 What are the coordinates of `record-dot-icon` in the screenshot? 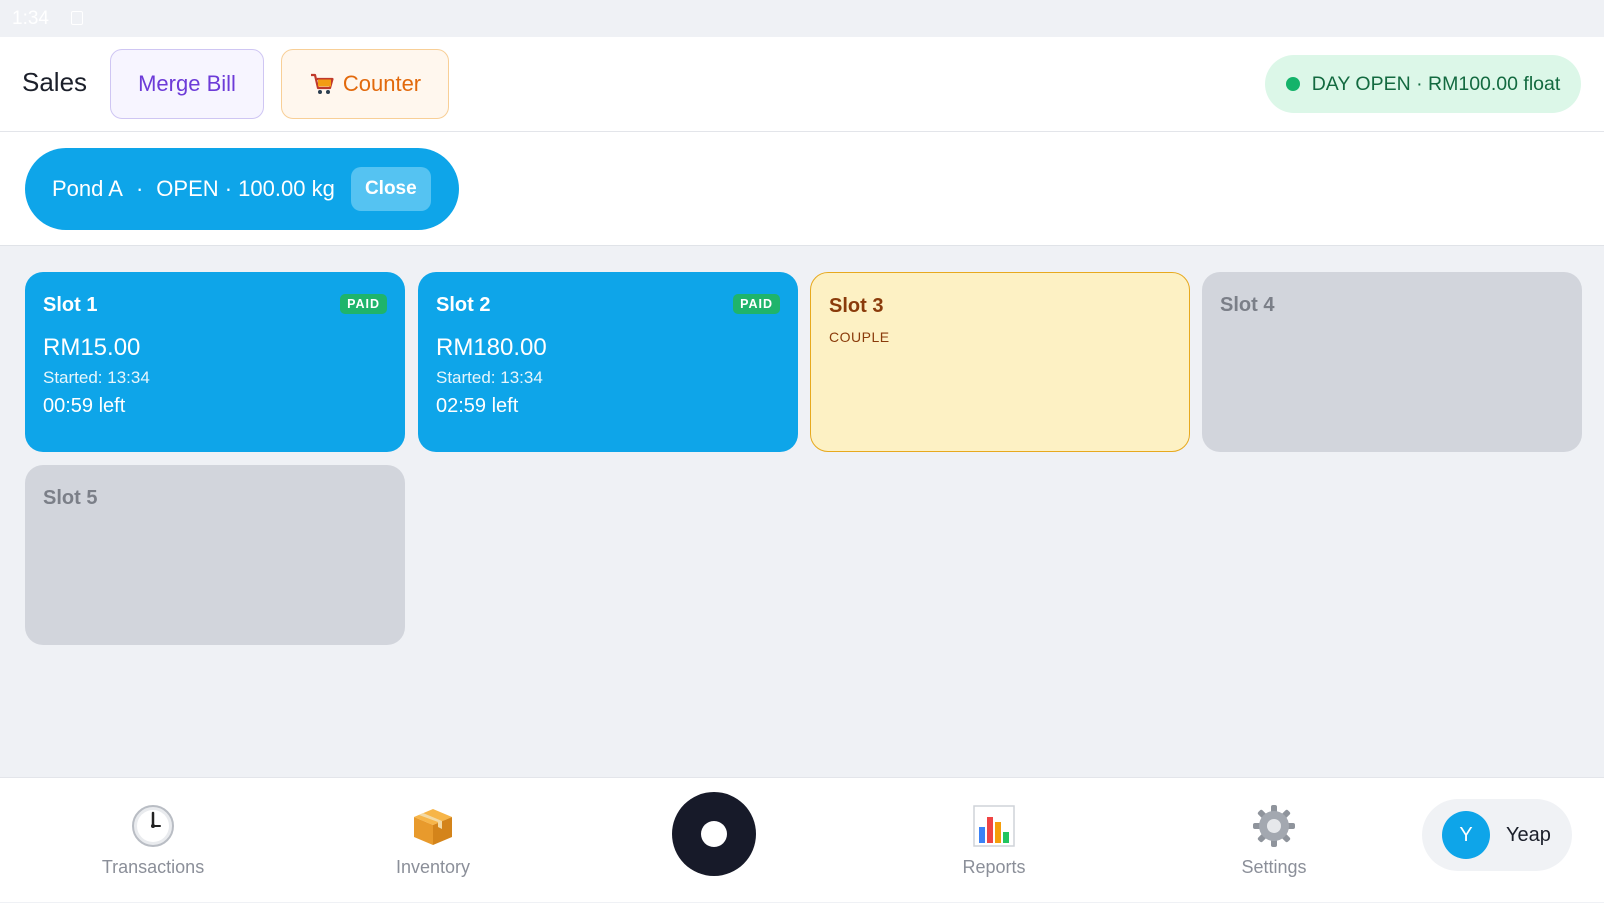 It's located at (714, 834).